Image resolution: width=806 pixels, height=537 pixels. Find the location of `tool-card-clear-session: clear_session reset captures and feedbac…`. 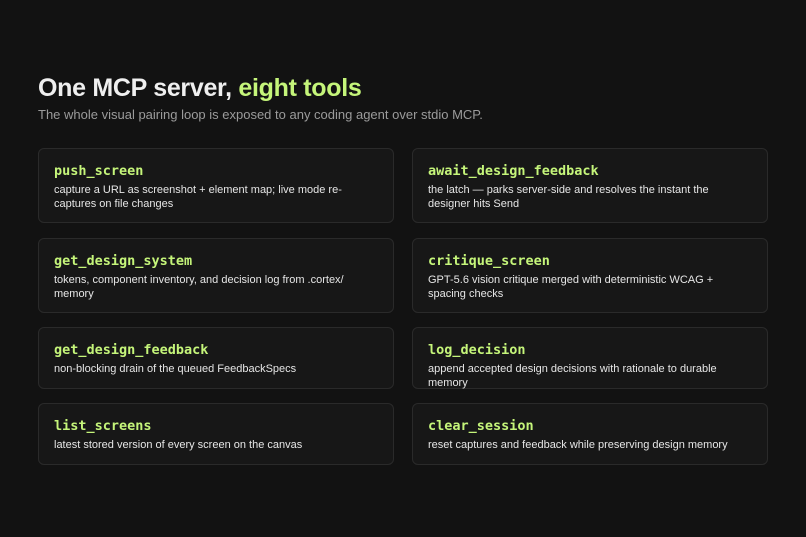

tool-card-clear-session: clear_session reset captures and feedbac… is located at coordinates (590, 434).